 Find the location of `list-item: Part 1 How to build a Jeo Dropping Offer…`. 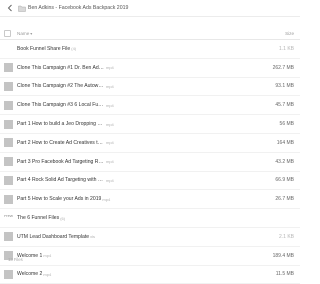

list-item: Part 1 How to build a Jeo Dropping Offer… is located at coordinates (150, 124).